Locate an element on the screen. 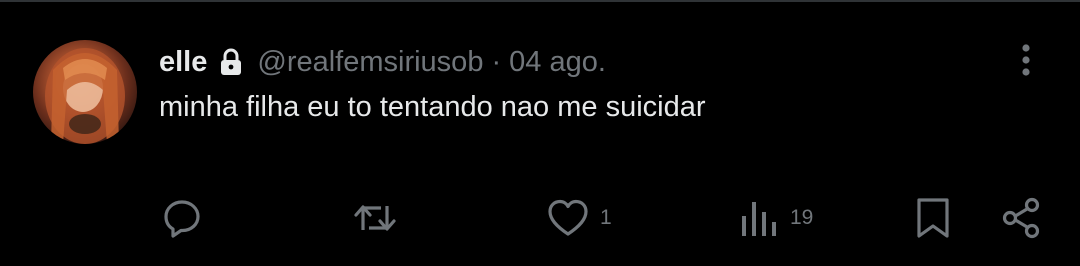 The image size is (1080, 266). user-handle: @realfemsiriusob is located at coordinates (370, 62).